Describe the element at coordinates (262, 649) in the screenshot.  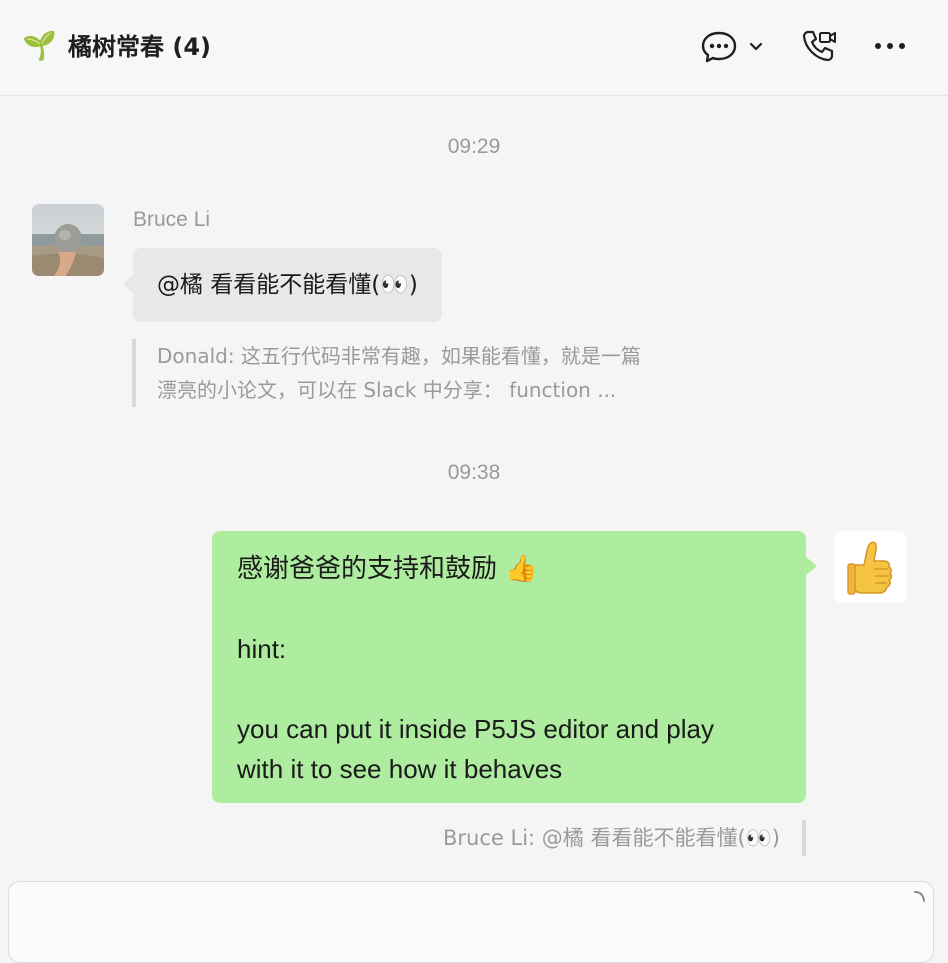
I see `message-line: hint:` at that location.